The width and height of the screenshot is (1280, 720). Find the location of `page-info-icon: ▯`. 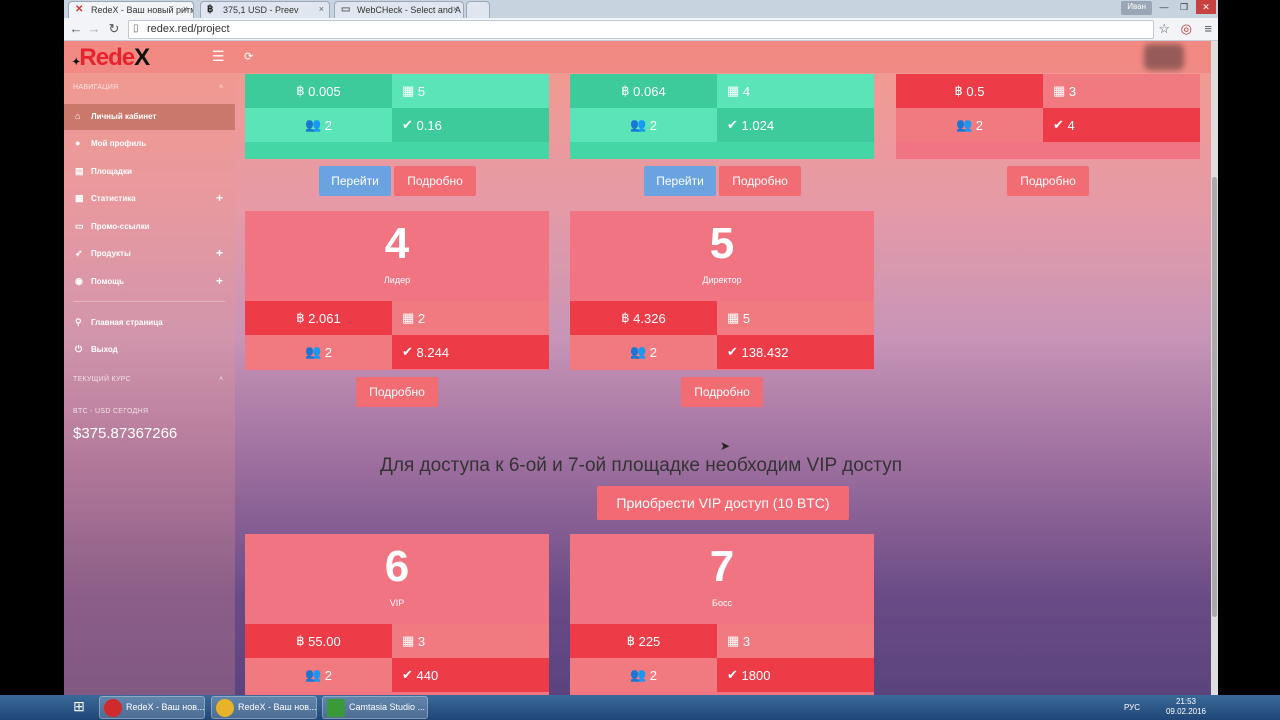

page-info-icon: ▯ is located at coordinates (136, 28).